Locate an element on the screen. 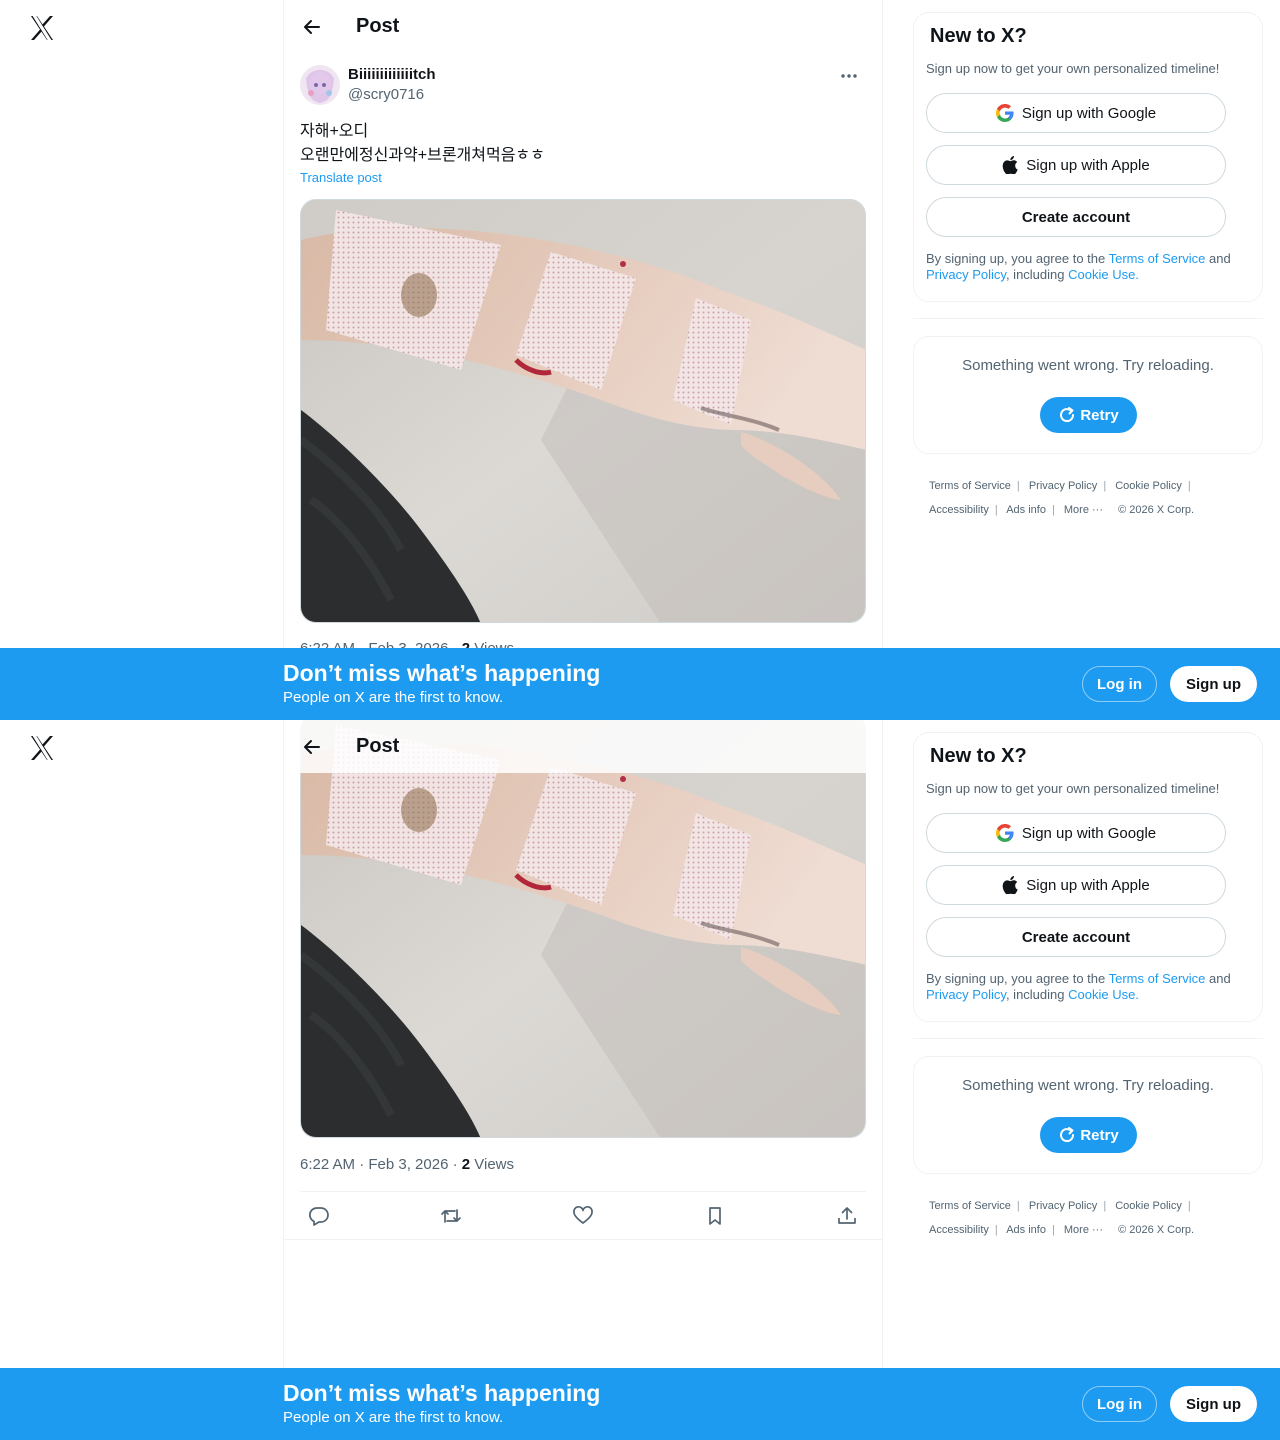 This screenshot has width=1280, height=1440. more-button is located at coordinates (849, 76).